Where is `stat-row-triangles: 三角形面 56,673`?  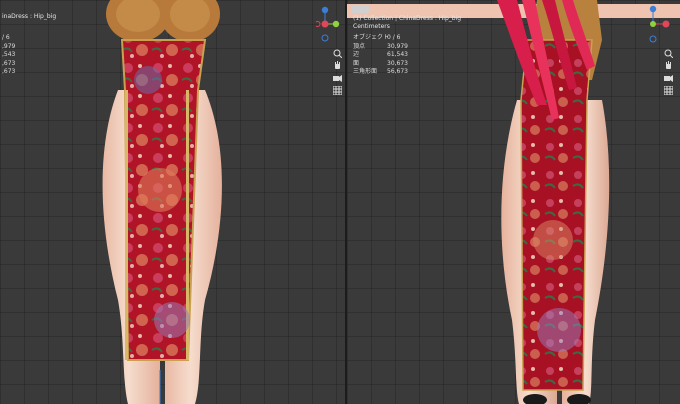 stat-row-triangles: 三角形面 56,673 is located at coordinates (380, 72).